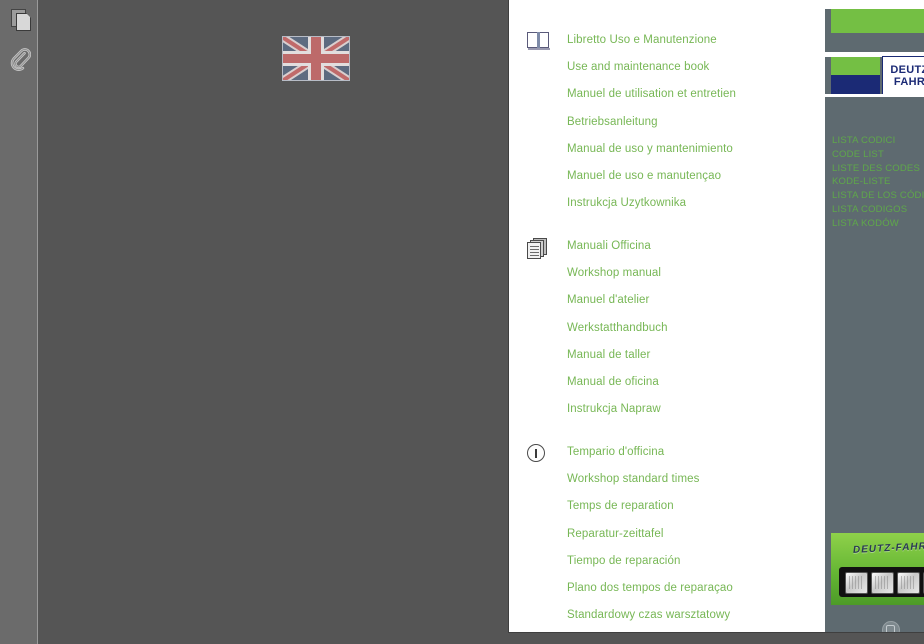 This screenshot has height=644, width=924. What do you see at coordinates (633, 479) in the screenshot?
I see `language-line: Workshop standard times` at bounding box center [633, 479].